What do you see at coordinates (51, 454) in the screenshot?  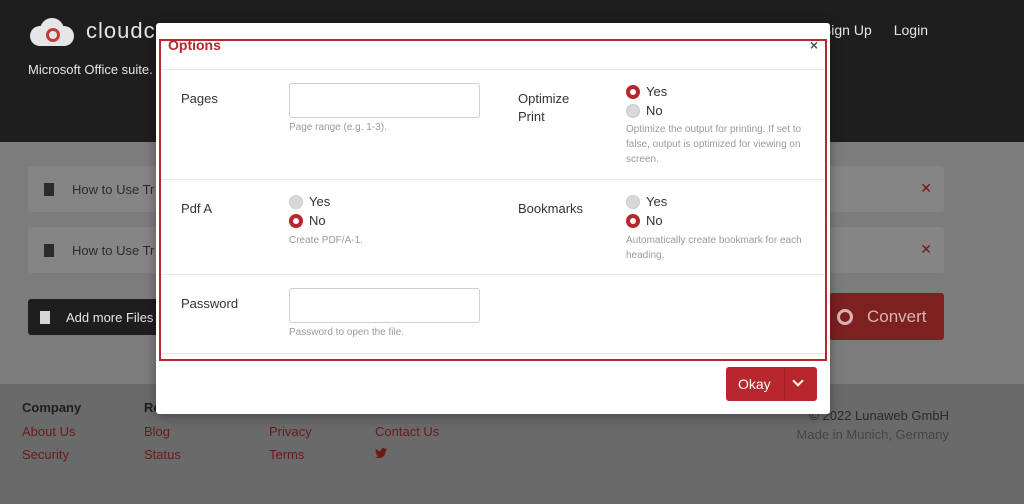 I see `footer-link-security: Security` at bounding box center [51, 454].